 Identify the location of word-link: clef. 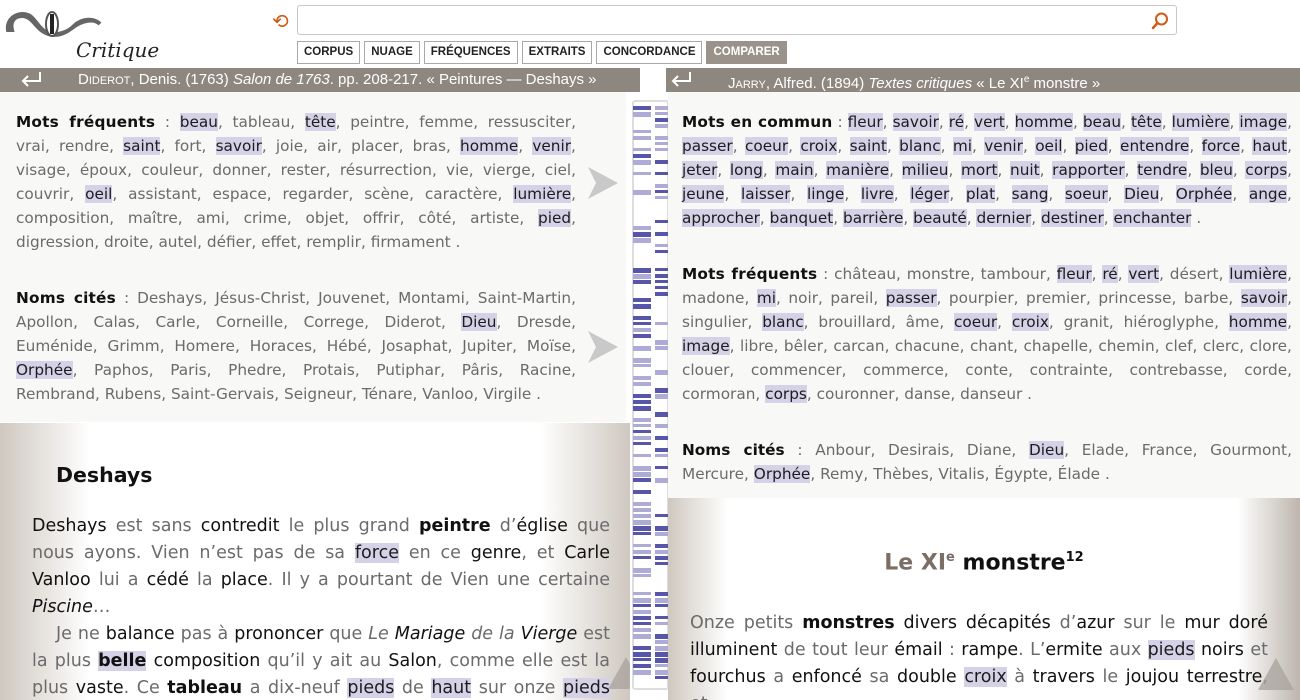
(1178, 346).